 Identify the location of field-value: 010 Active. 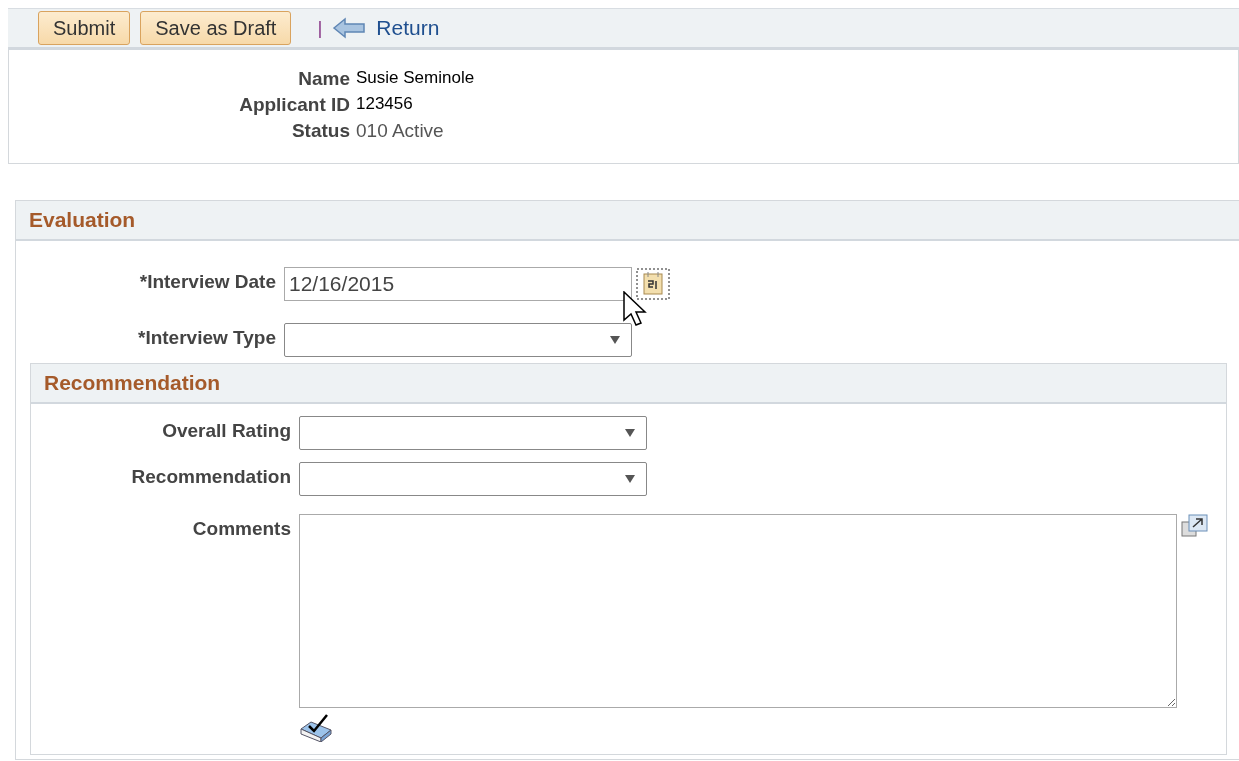
(400, 131).